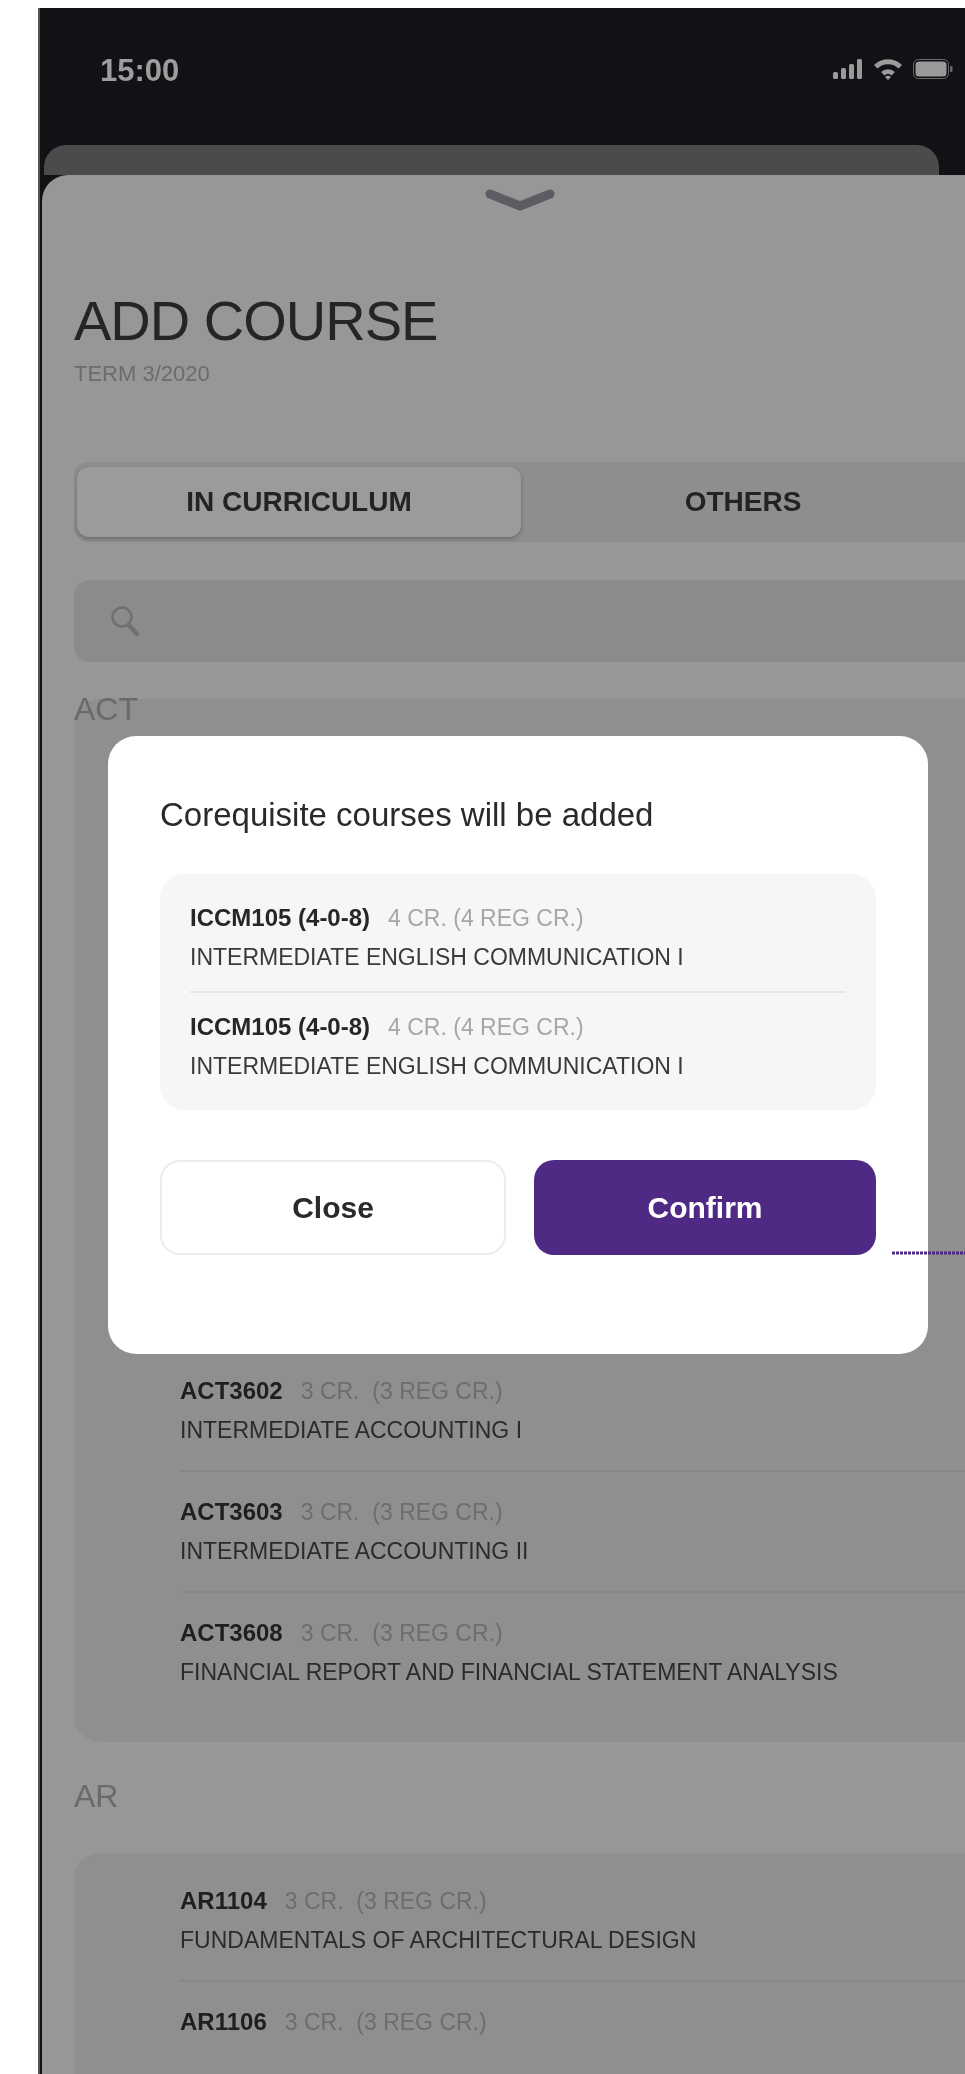  What do you see at coordinates (439, 1941) in the screenshot?
I see `course-name: FUNDAMENTALS OF ARCHITECTURAL DESIGN` at bounding box center [439, 1941].